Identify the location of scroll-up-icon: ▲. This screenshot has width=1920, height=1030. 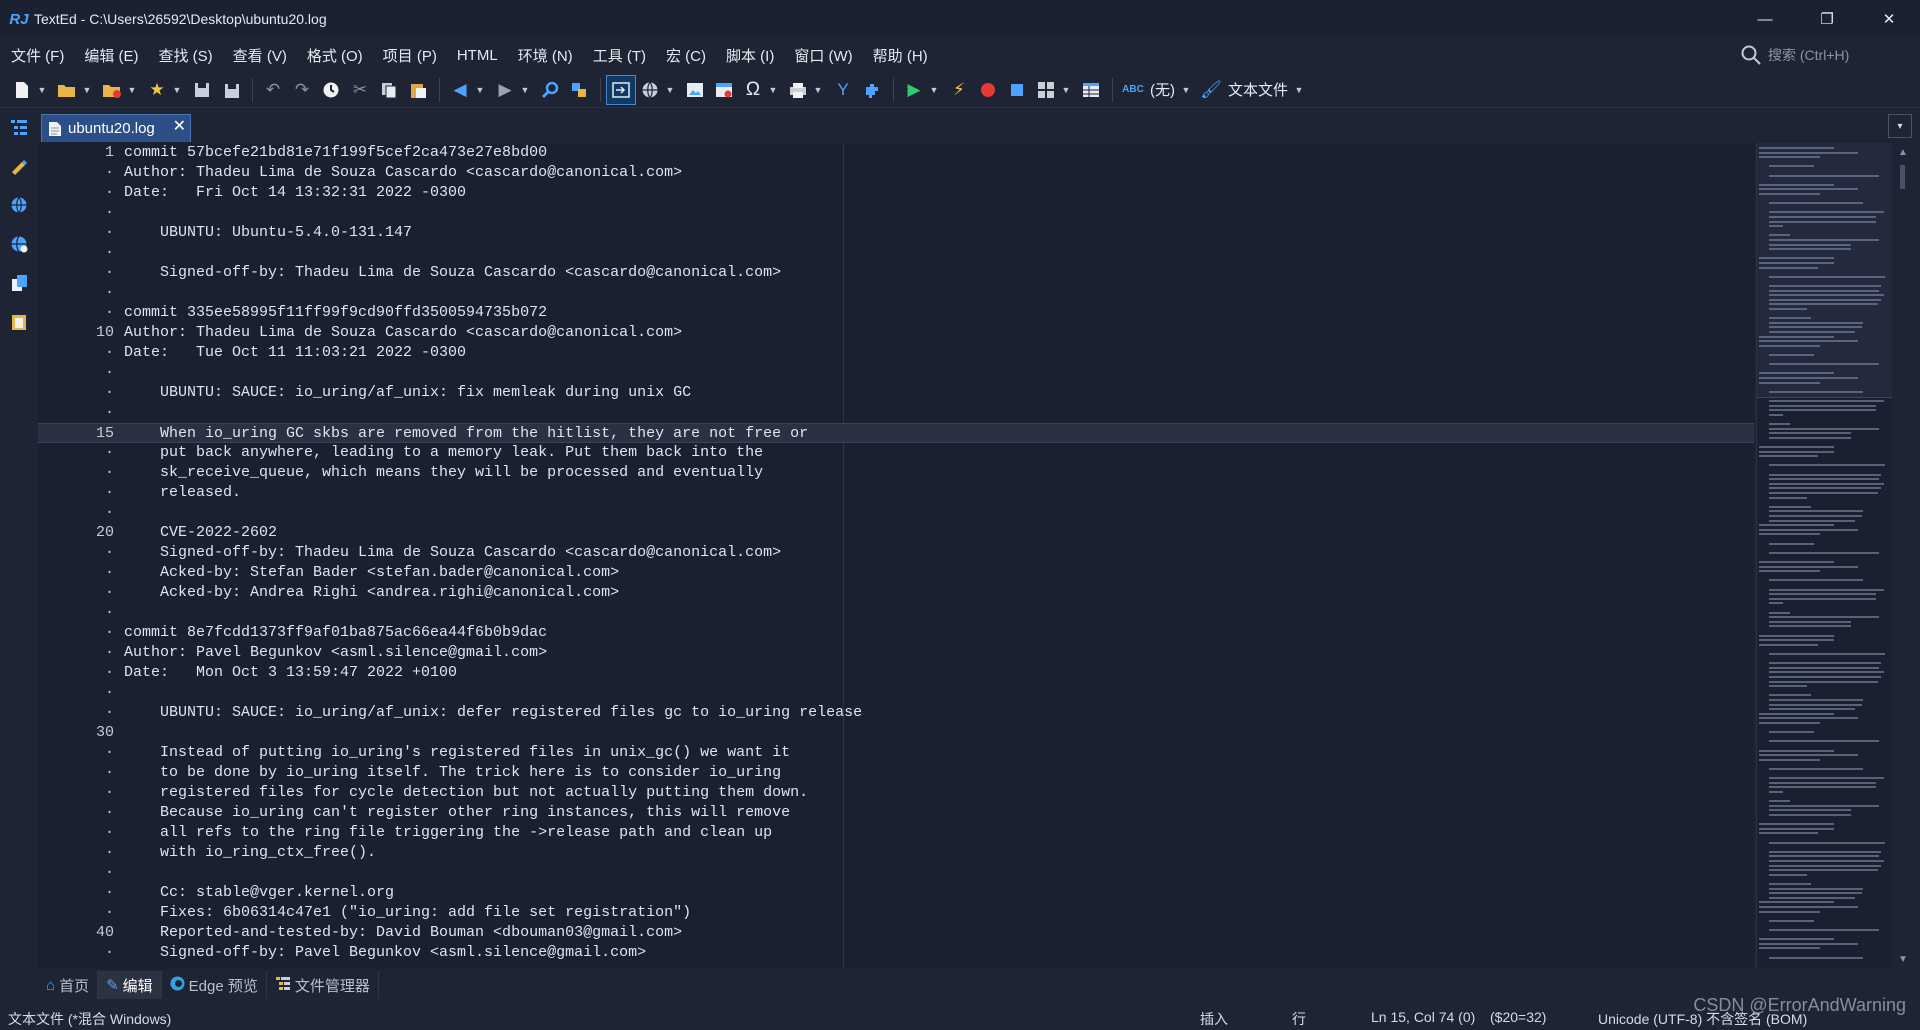
(1903, 152).